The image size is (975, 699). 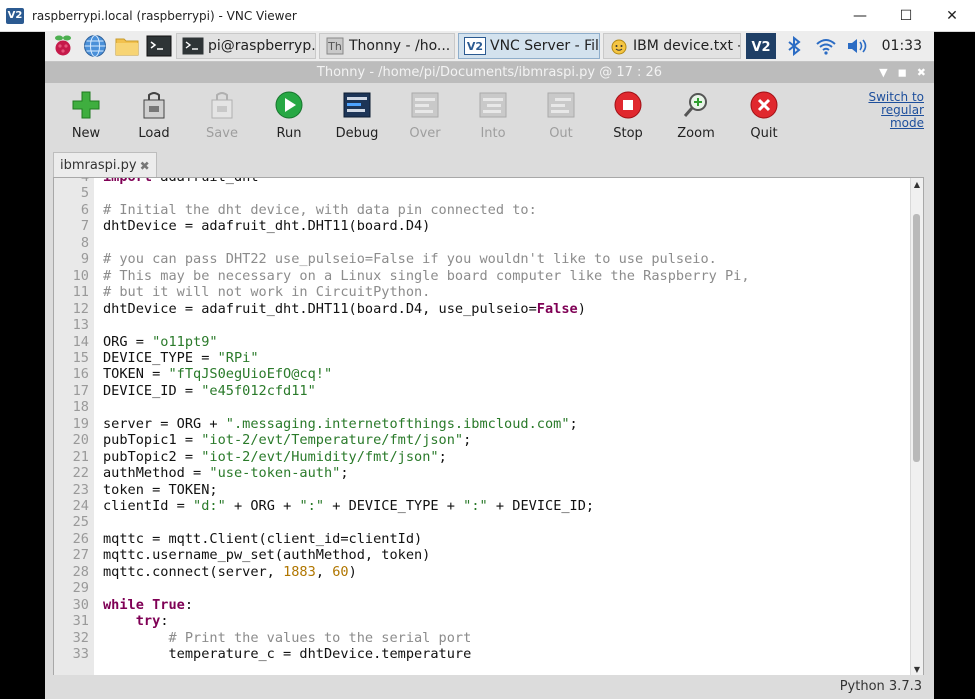 What do you see at coordinates (881, 686) in the screenshot?
I see `interpreter-status: Python 3.7.3` at bounding box center [881, 686].